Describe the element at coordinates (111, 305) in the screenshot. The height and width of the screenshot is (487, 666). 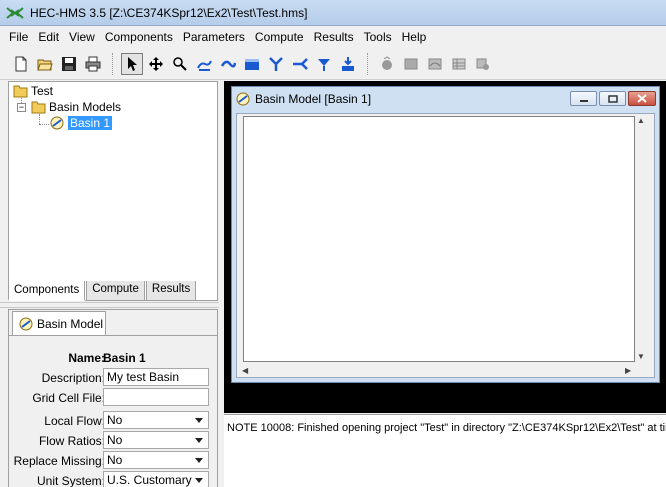
I see `horizontal-splitter` at that location.